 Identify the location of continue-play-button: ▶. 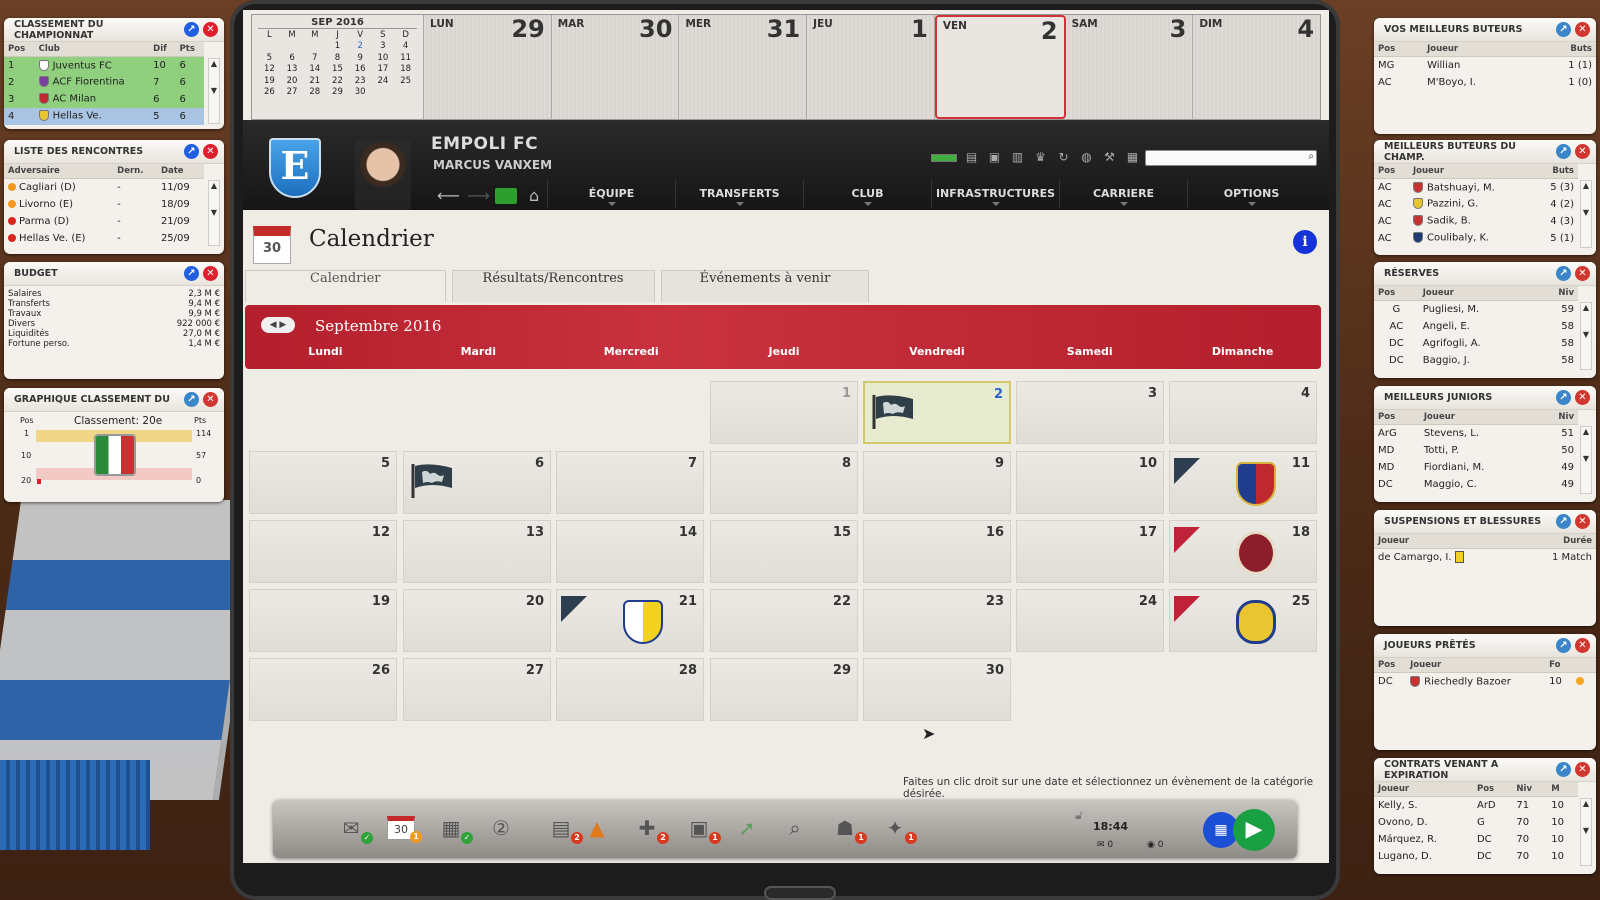
(1254, 830).